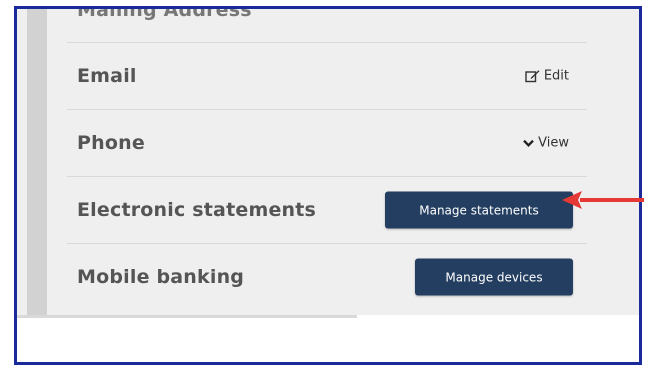 The width and height of the screenshot is (649, 371). I want to click on left-sidebar-strip, so click(37, 162).